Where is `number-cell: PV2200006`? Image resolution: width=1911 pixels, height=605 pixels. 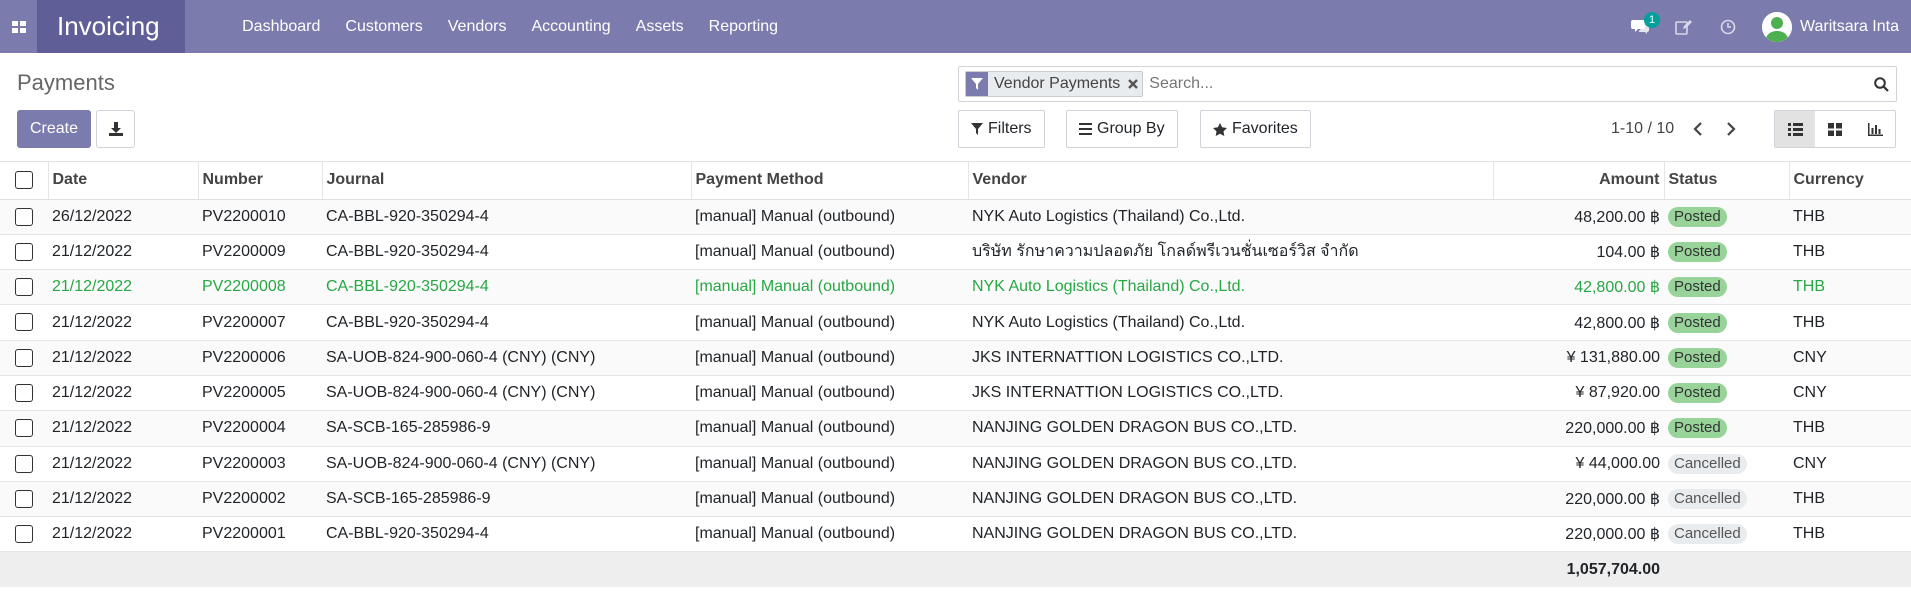 number-cell: PV2200006 is located at coordinates (260, 358).